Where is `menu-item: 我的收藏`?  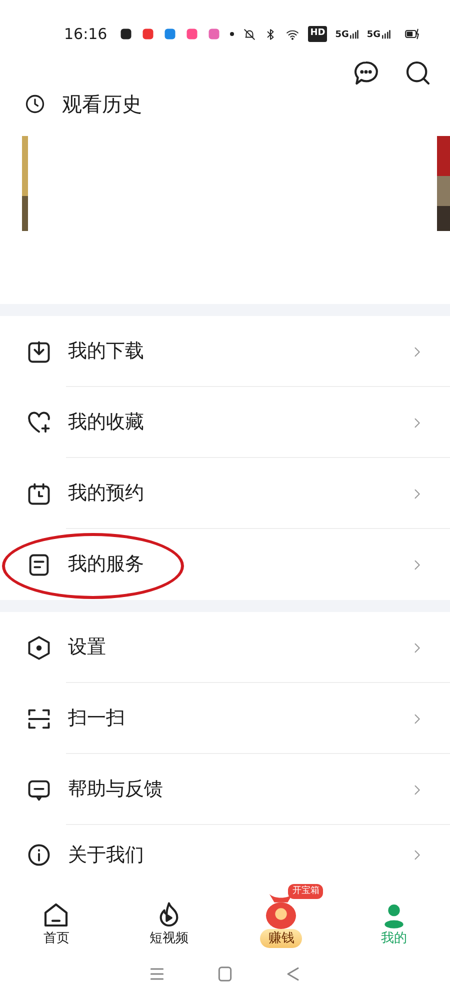
menu-item: 我的收藏 is located at coordinates (225, 422).